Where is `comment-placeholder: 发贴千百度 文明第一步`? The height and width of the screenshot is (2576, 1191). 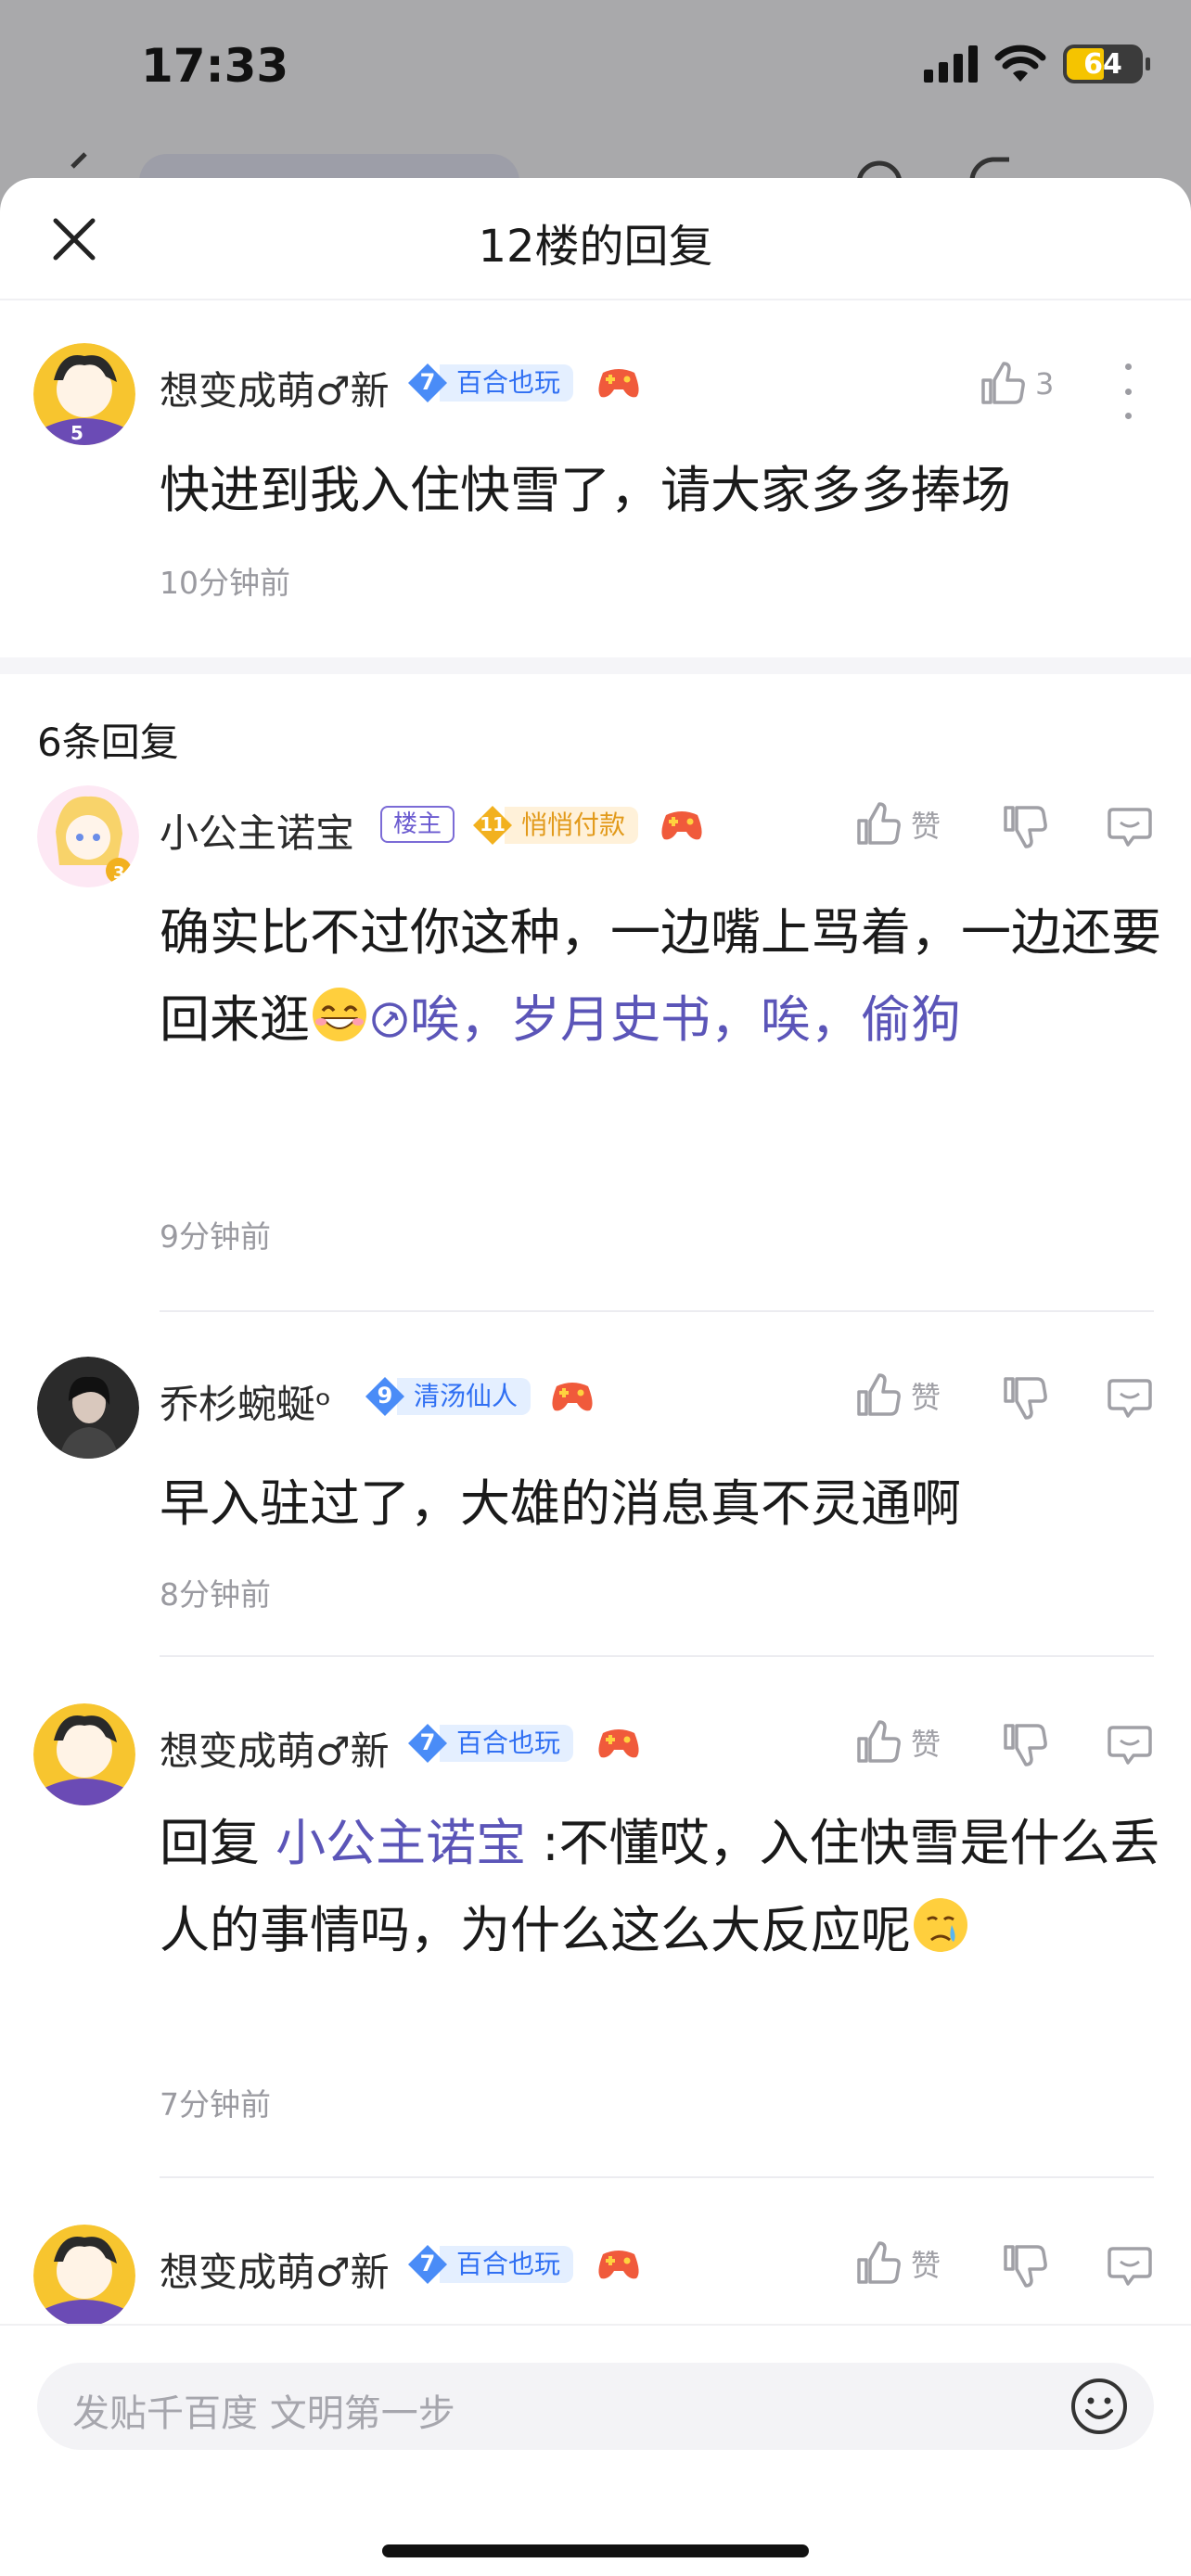
comment-placeholder: 发贴千百度 文明第一步 is located at coordinates (263, 2413).